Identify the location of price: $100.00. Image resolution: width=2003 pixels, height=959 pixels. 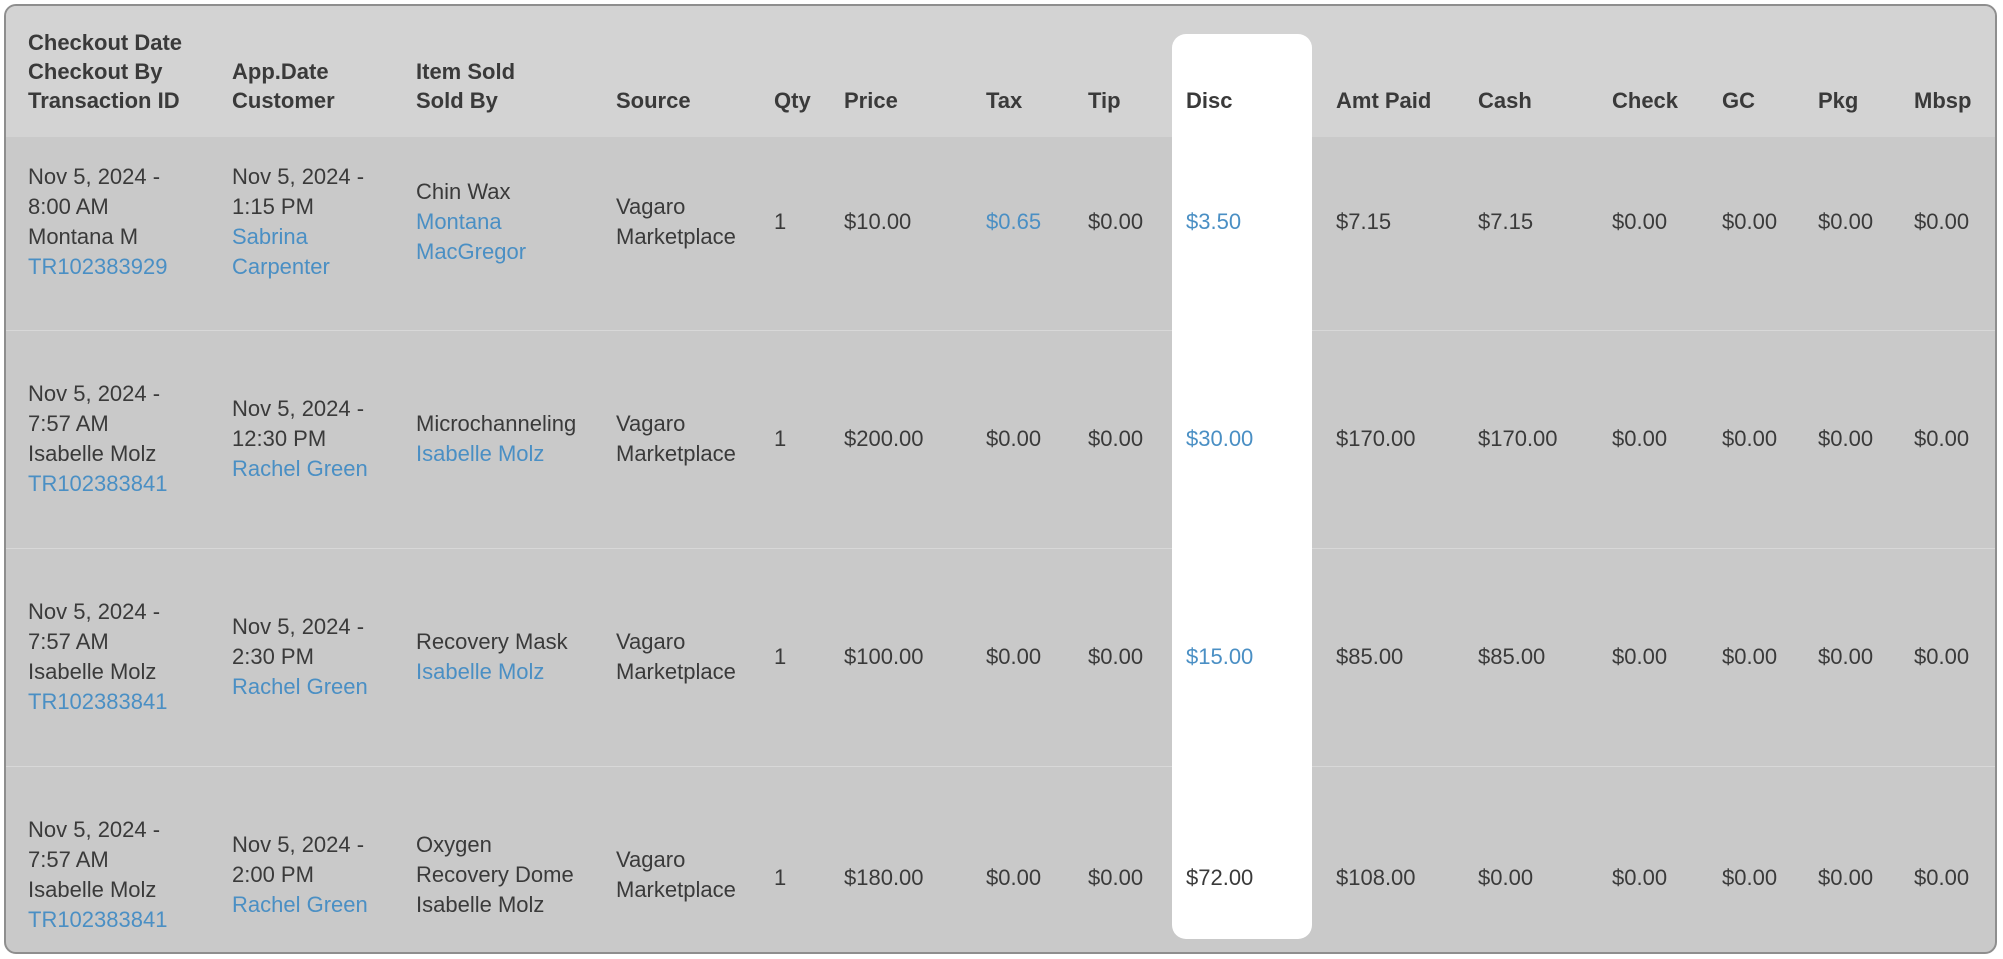
(884, 656).